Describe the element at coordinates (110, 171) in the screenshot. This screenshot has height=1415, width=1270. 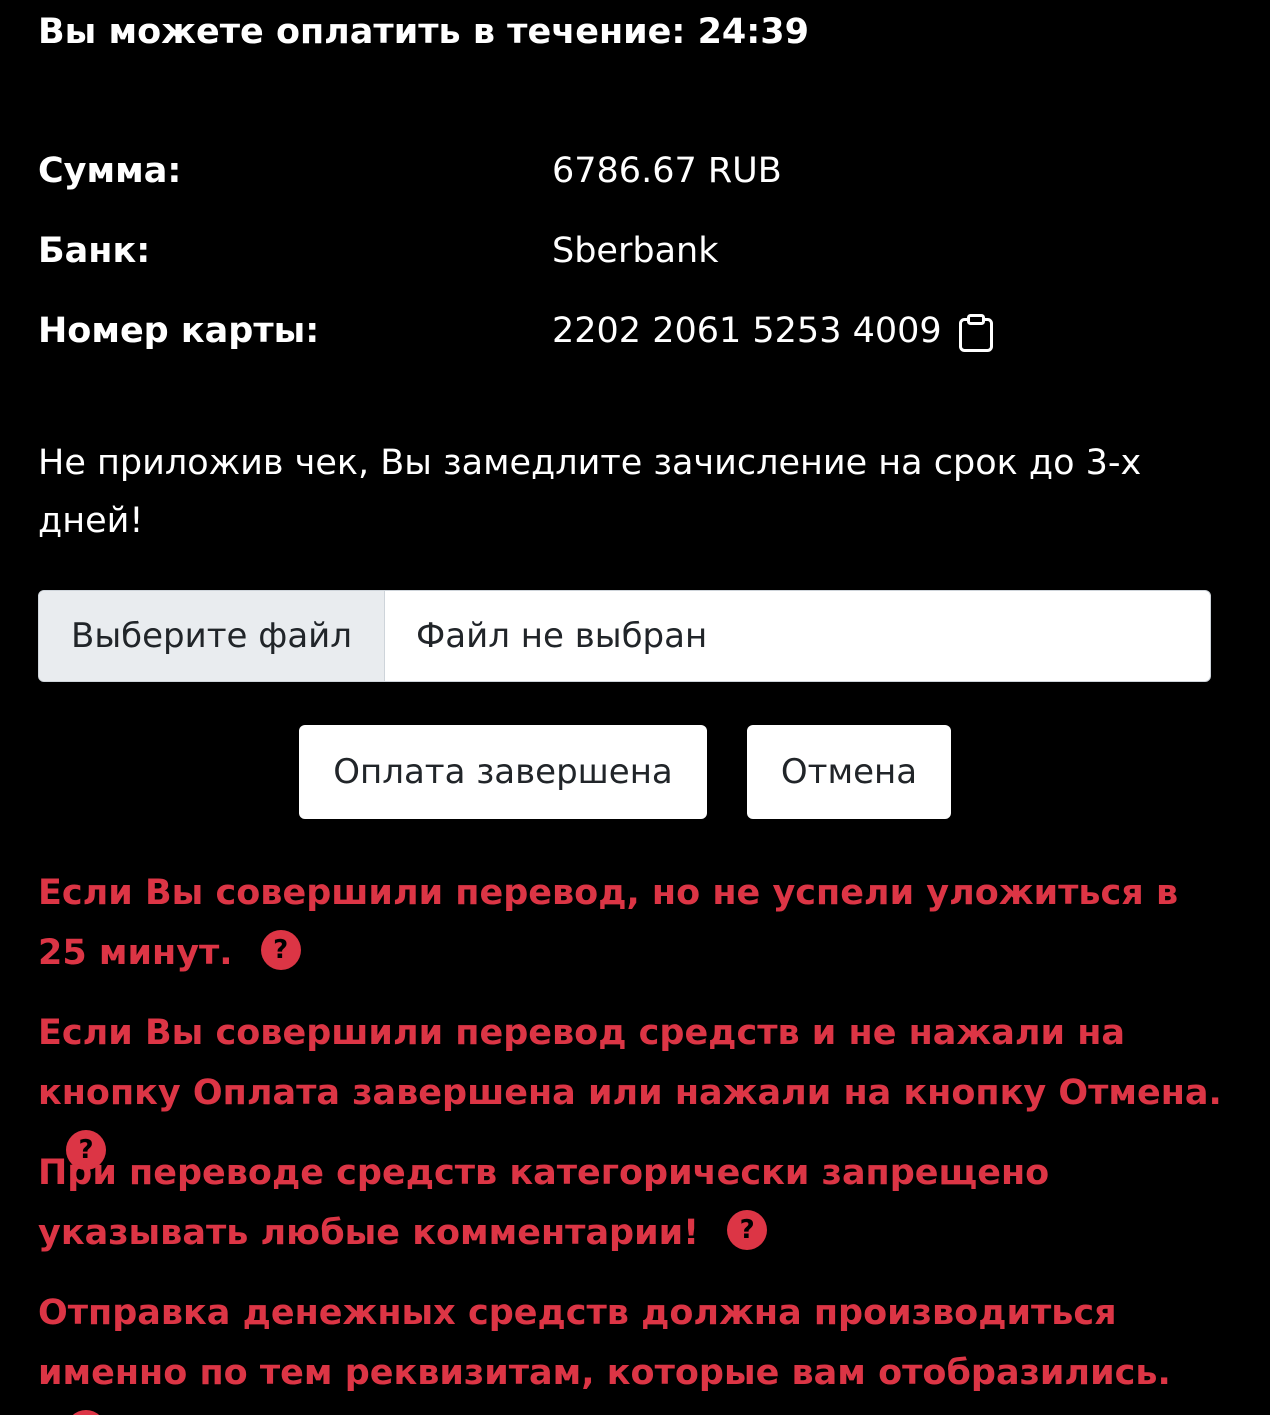
I see `amount-label: Сумма:` at that location.